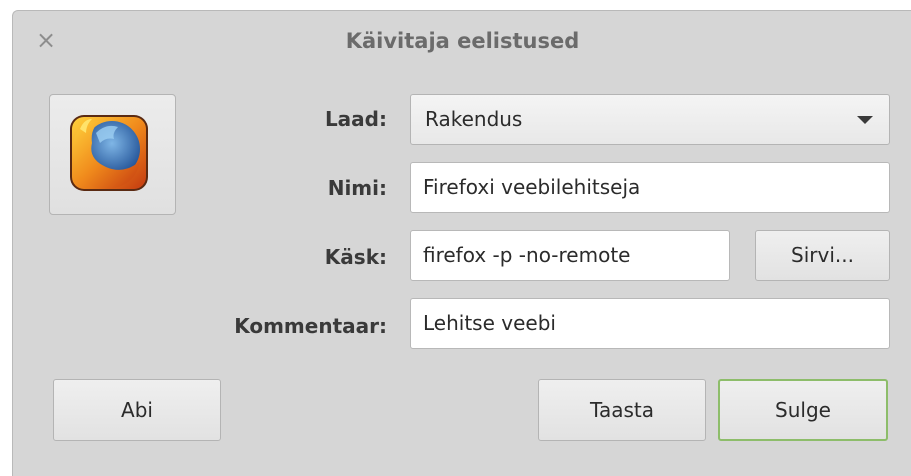 The image size is (911, 476). I want to click on help-button: Abi, so click(137, 410).